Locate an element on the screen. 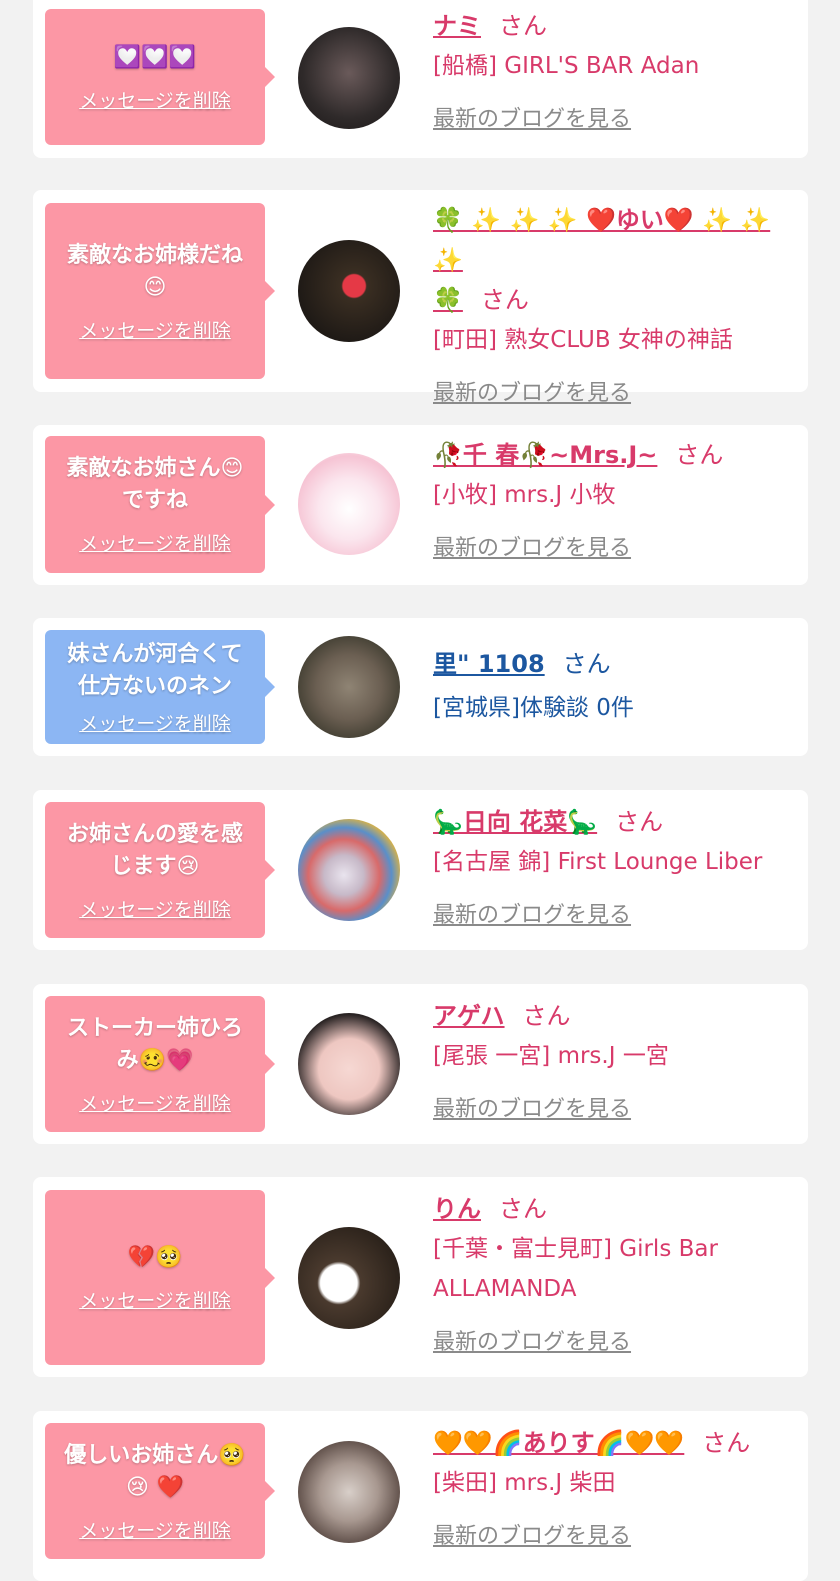 The height and width of the screenshot is (1581, 840). message-text: お姉さんの愛を感 is located at coordinates (154, 834).